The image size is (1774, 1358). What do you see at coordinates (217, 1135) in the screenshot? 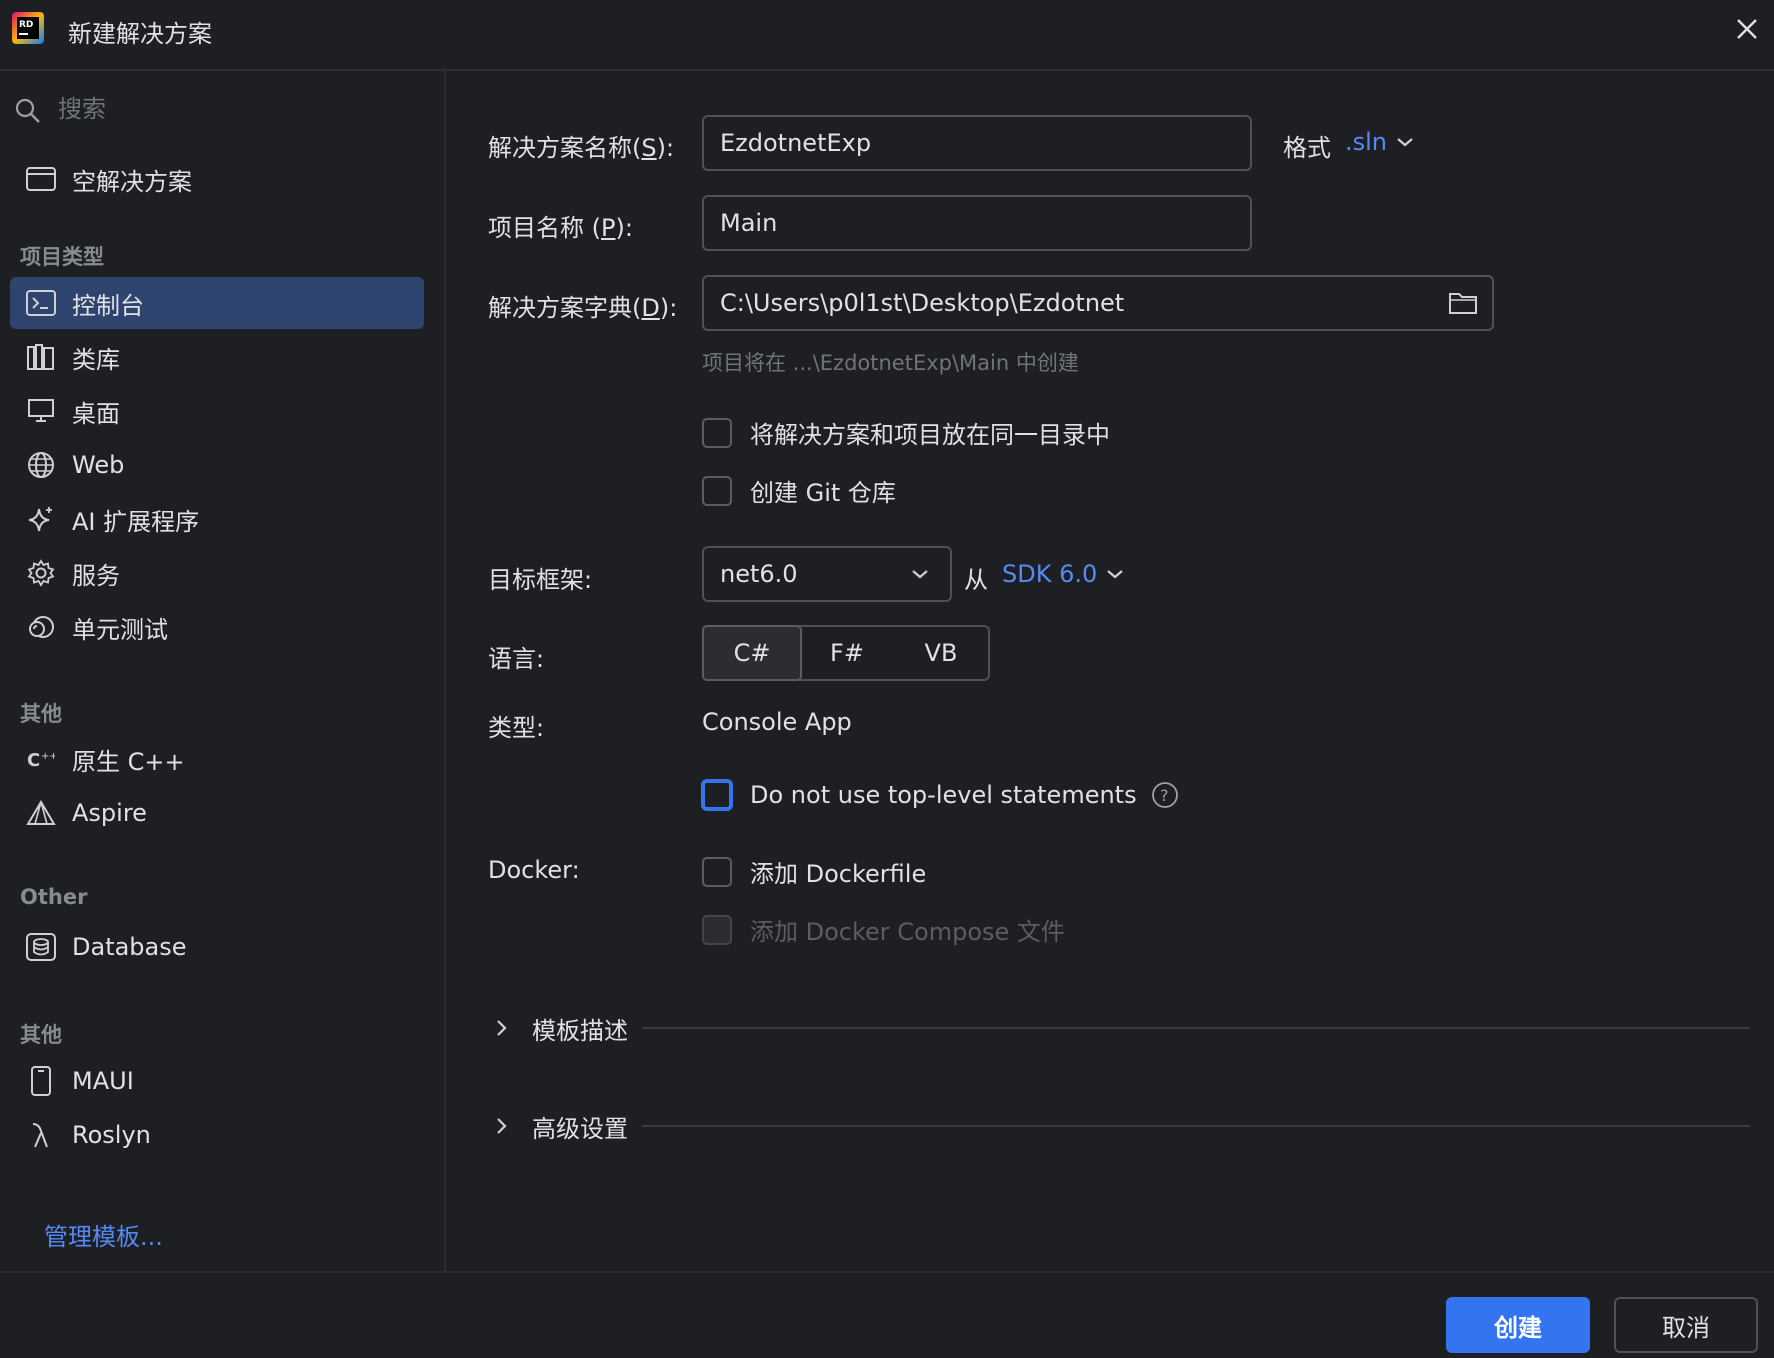
I see `sidebar-item-roslyn: Roslyn` at bounding box center [217, 1135].